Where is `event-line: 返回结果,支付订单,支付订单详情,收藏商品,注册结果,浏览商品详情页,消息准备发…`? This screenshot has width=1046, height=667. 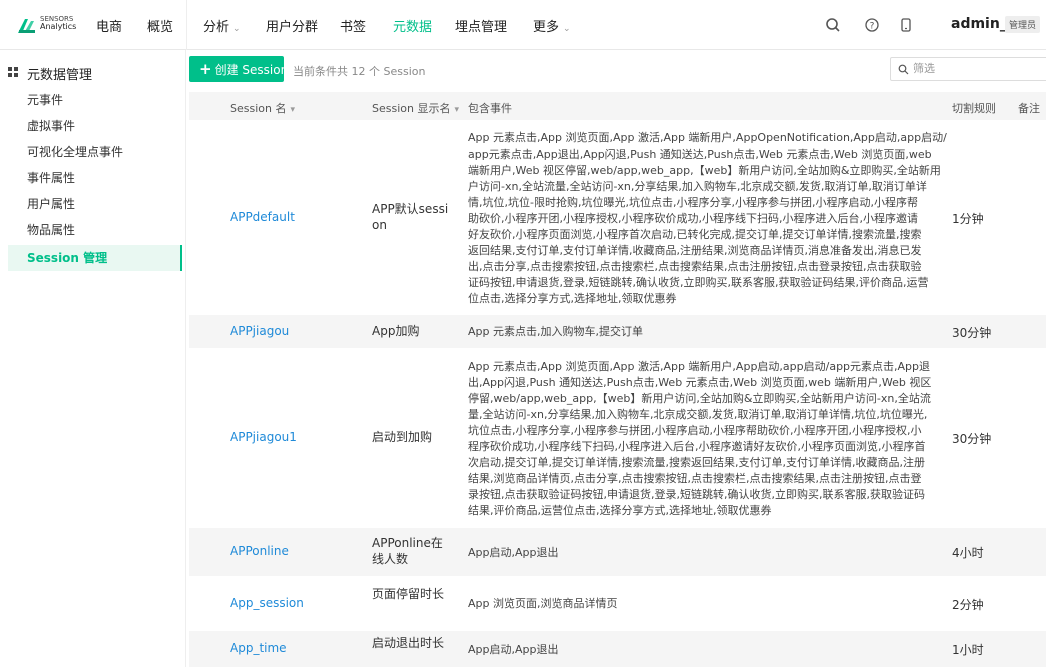
event-line: 返回结果,支付订单,支付订单详情,收藏商品,注册结果,浏览商品详情页,消息准备发… is located at coordinates (695, 251).